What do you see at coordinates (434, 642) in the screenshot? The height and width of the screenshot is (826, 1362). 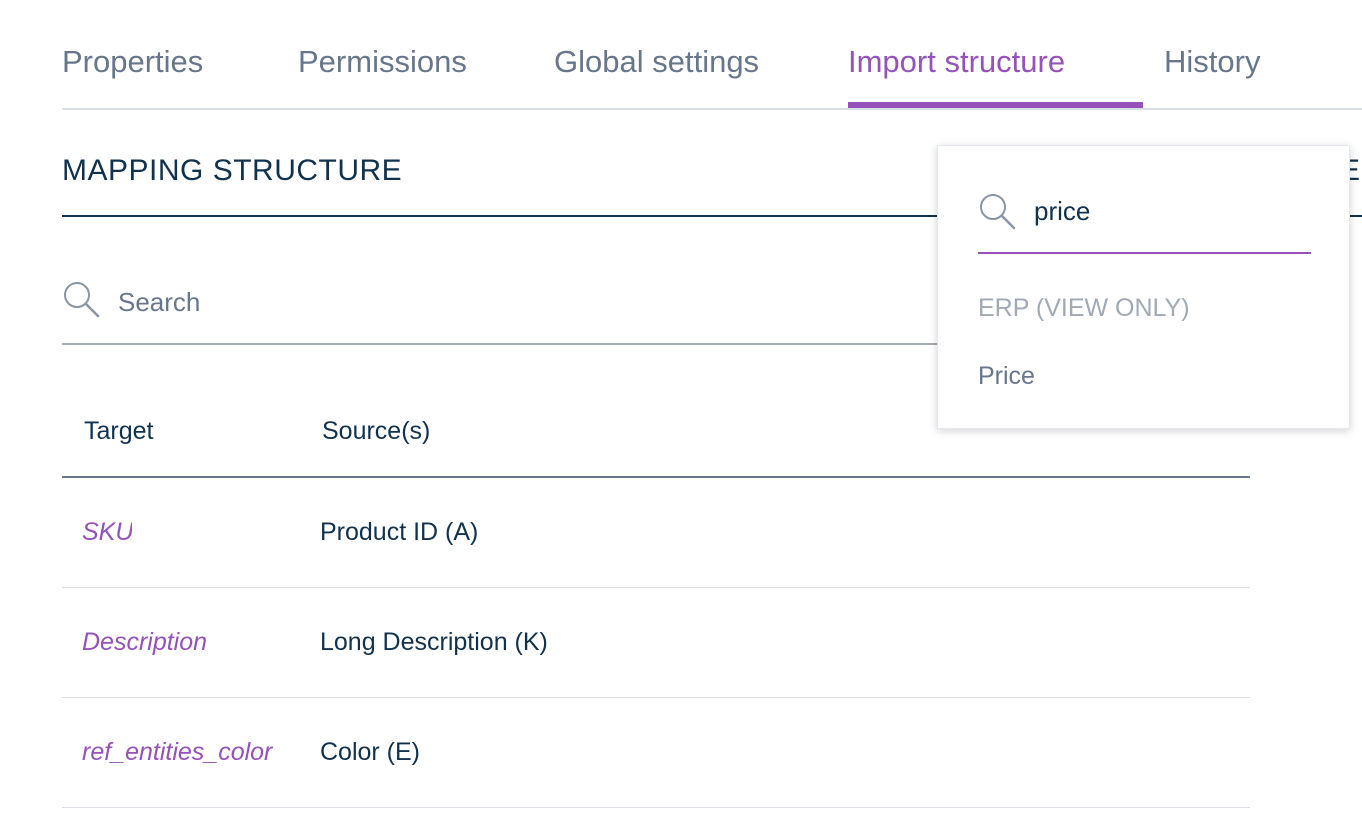 I see `source-value: Long Description (K)` at bounding box center [434, 642].